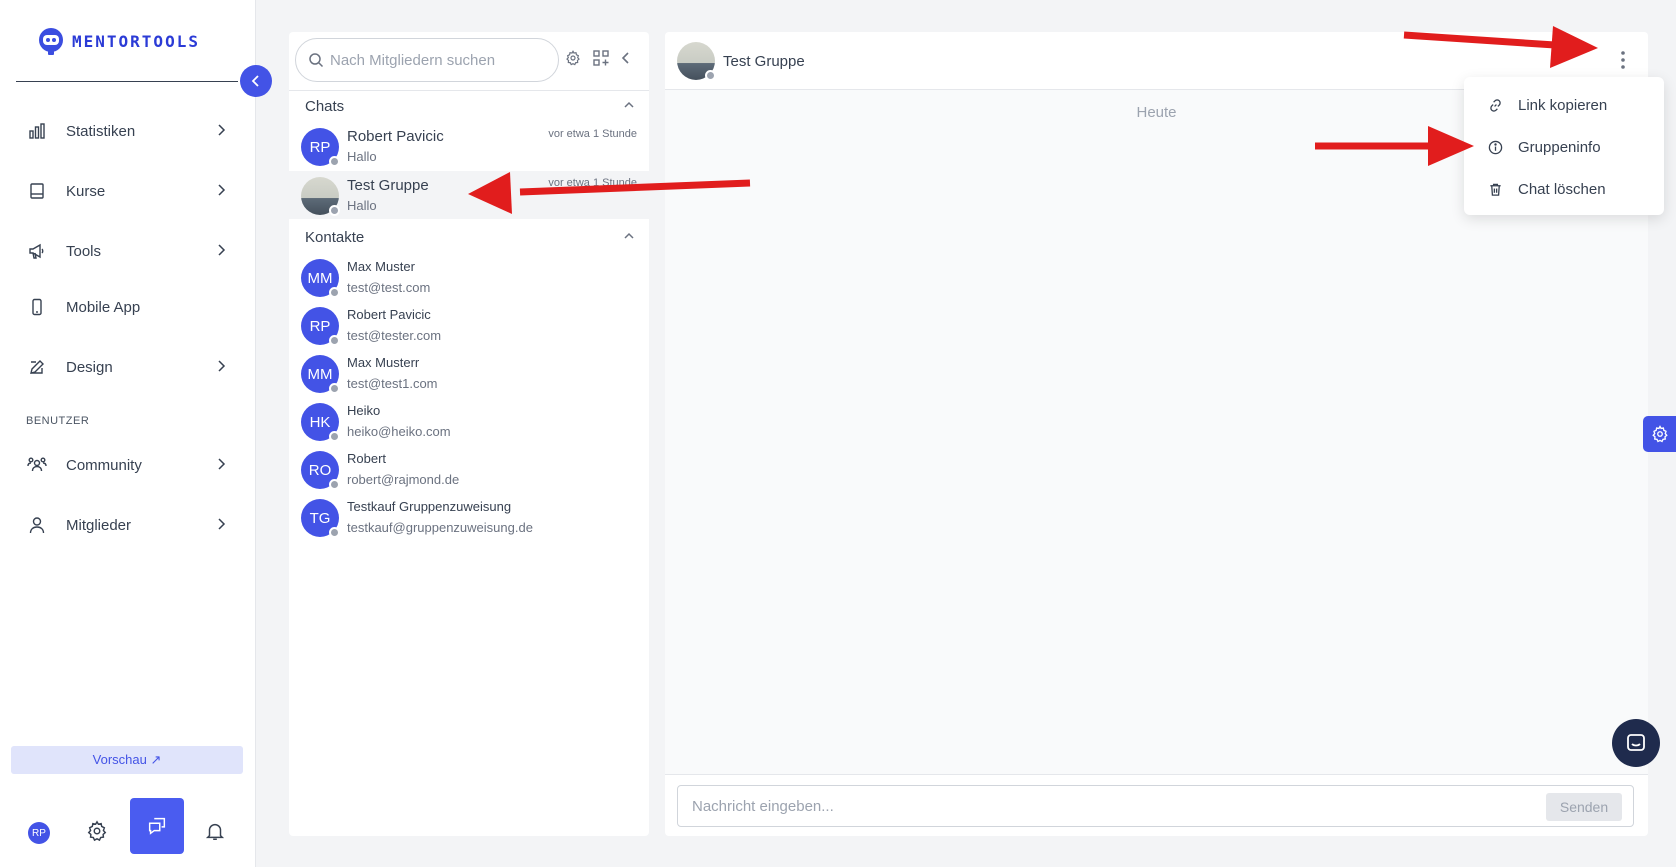 This screenshot has width=1676, height=867. What do you see at coordinates (469, 469) in the screenshot?
I see `contact-row: RO Robert robert@rajmond.de` at bounding box center [469, 469].